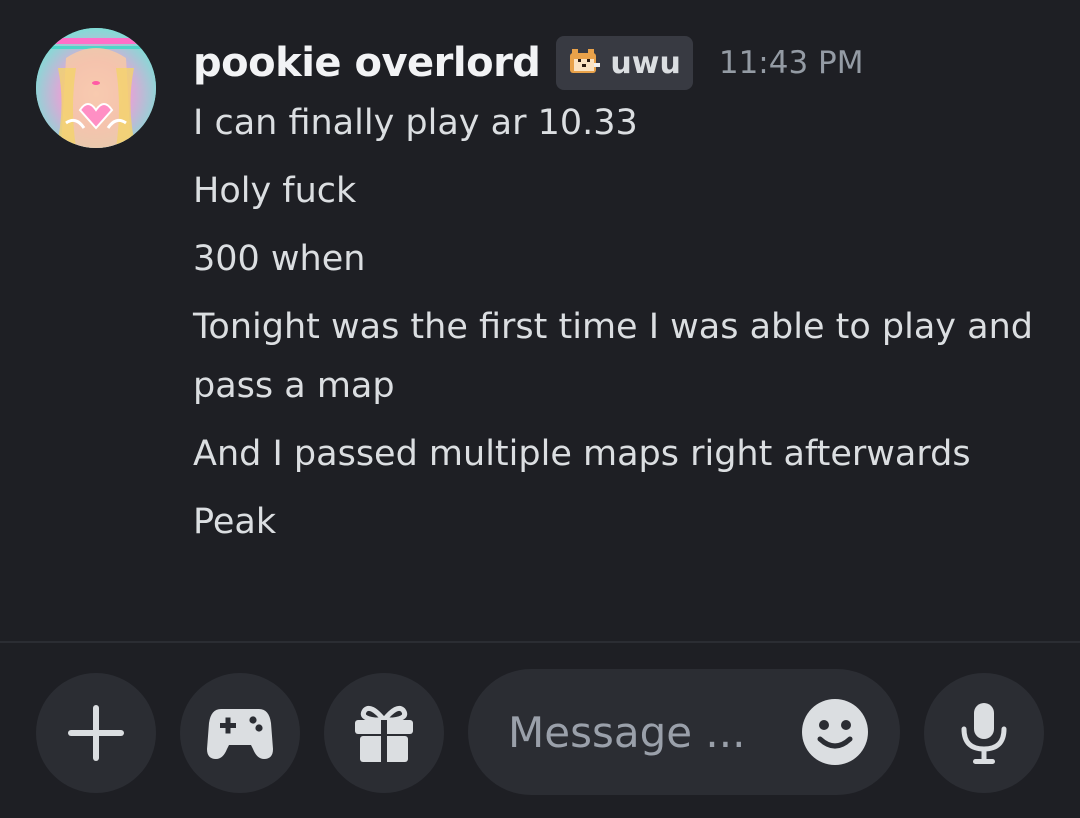 The image size is (1080, 818). What do you see at coordinates (835, 732) in the screenshot?
I see `emoji-icon` at bounding box center [835, 732].